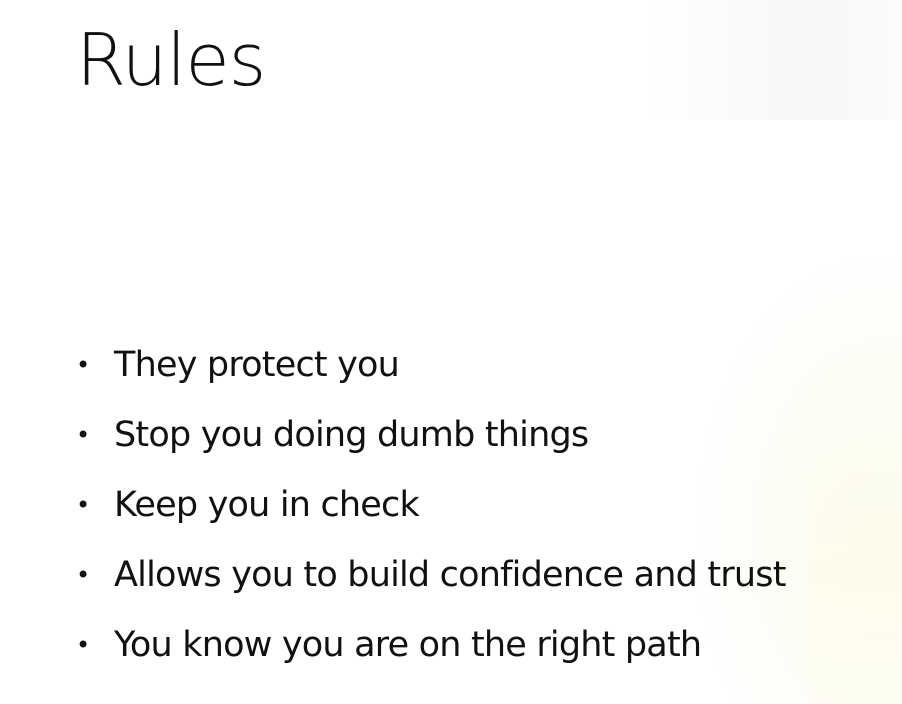 Image resolution: width=902 pixels, height=704 pixels. What do you see at coordinates (450, 575) in the screenshot?
I see `bullet-text: Allows you to build confidence and trust` at bounding box center [450, 575].